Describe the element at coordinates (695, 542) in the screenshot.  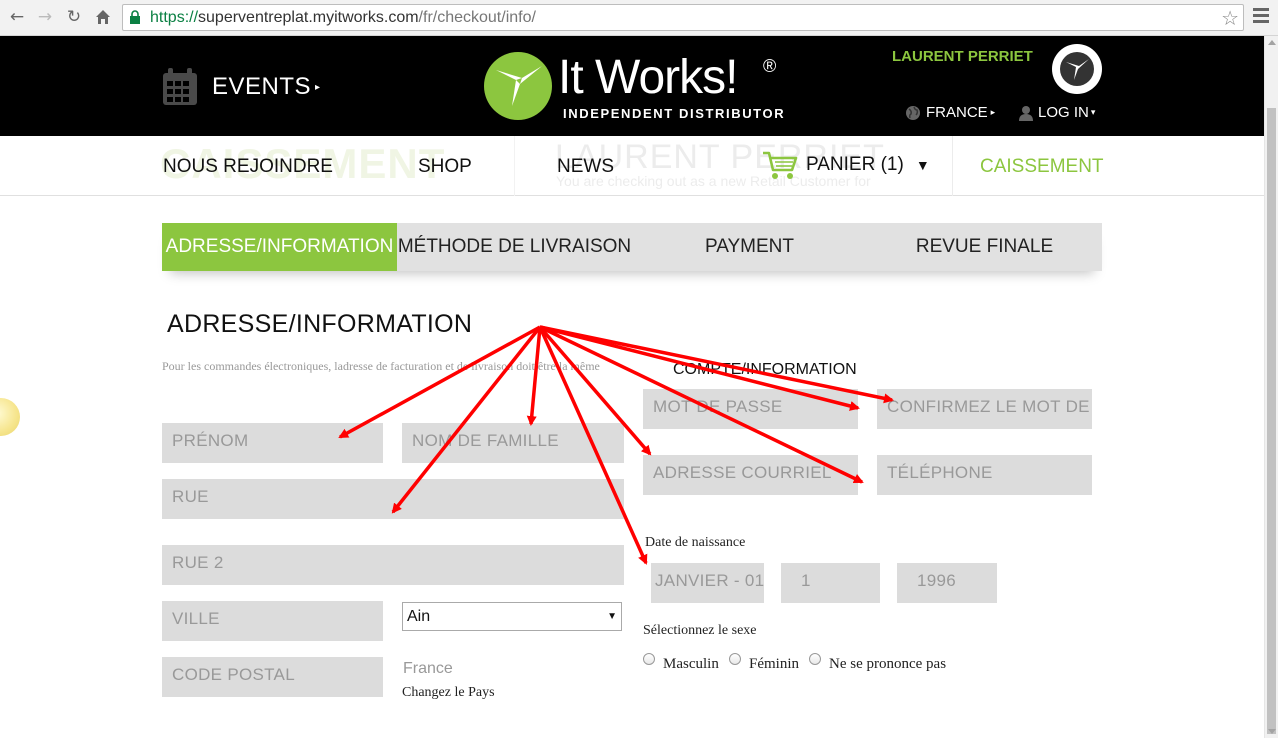
I see `dob-label: Date de naissance` at that location.